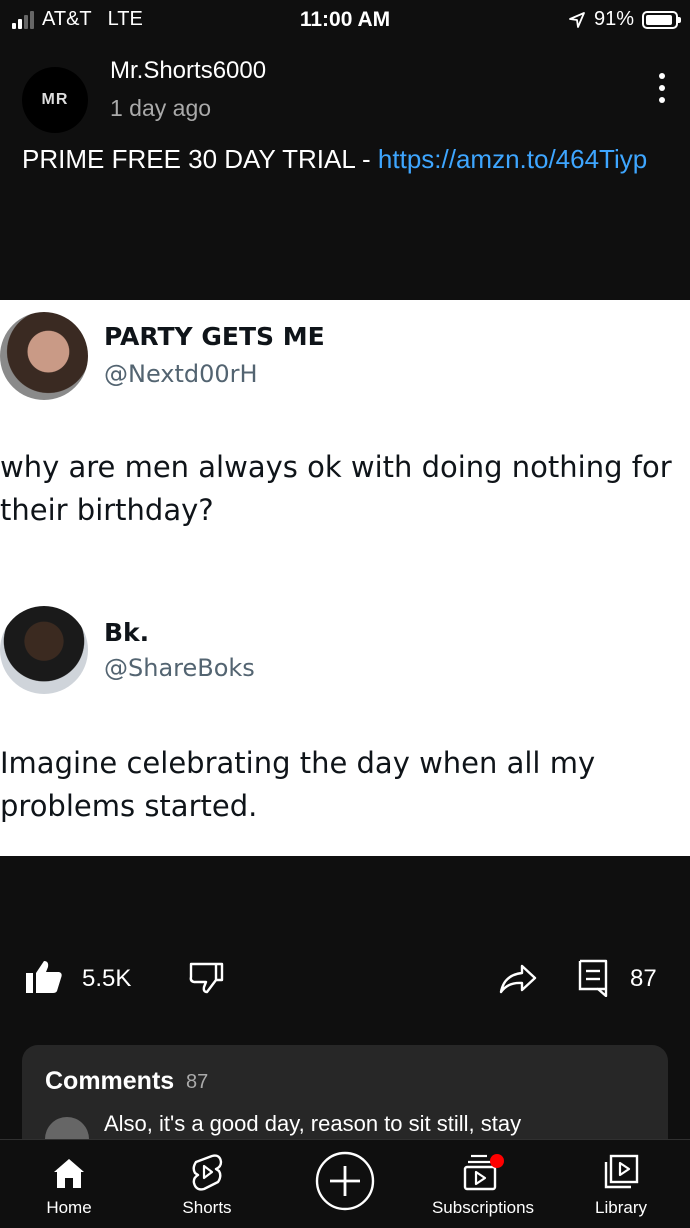  What do you see at coordinates (518, 979) in the screenshot?
I see `share-icon` at bounding box center [518, 979].